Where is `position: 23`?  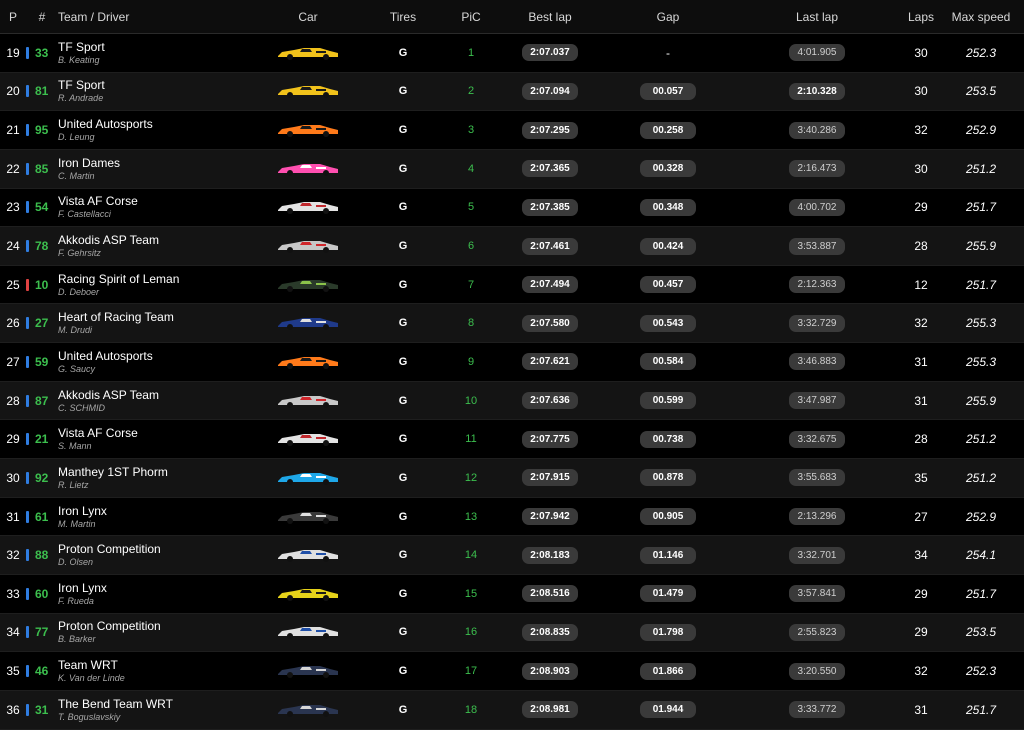
position: 23 is located at coordinates (13, 207).